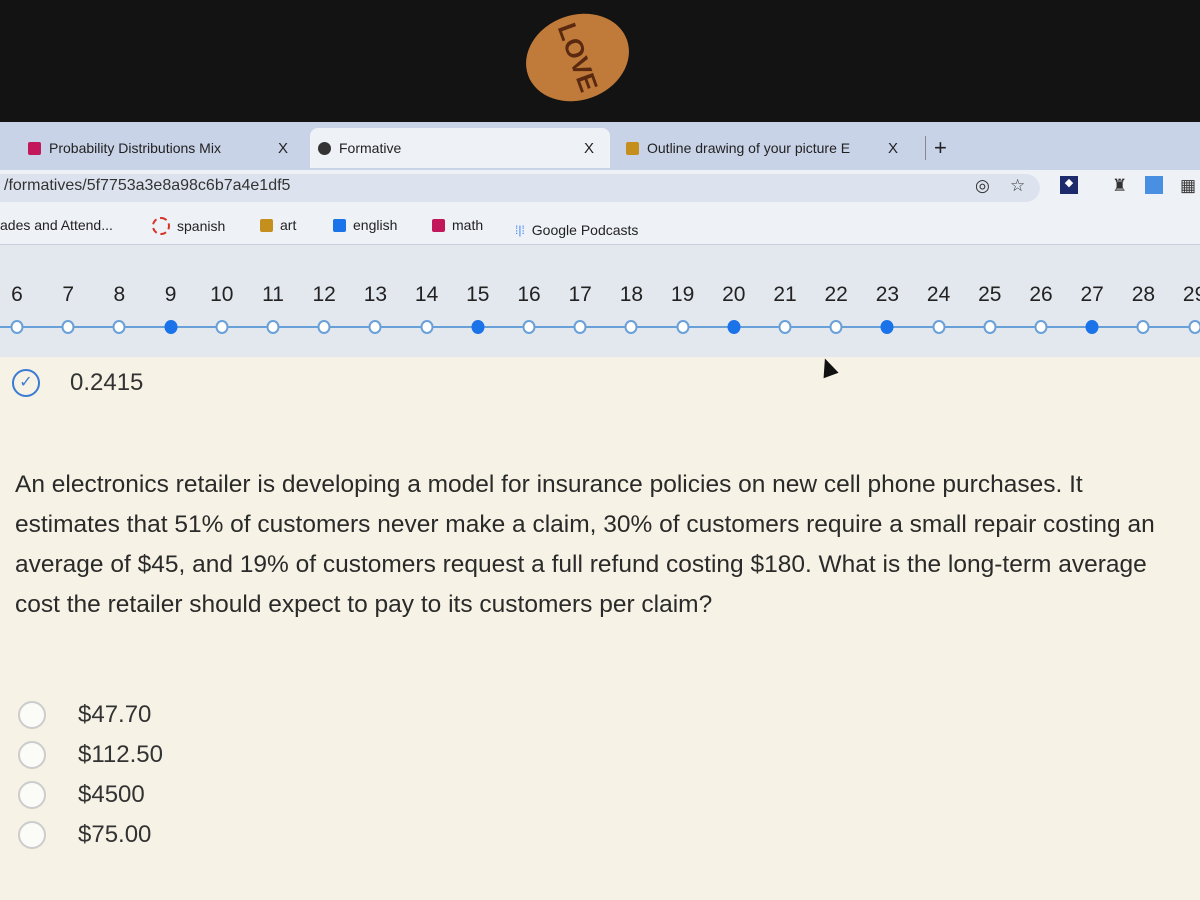  Describe the element at coordinates (221, 295) in the screenshot. I see `question-number: 10` at that location.